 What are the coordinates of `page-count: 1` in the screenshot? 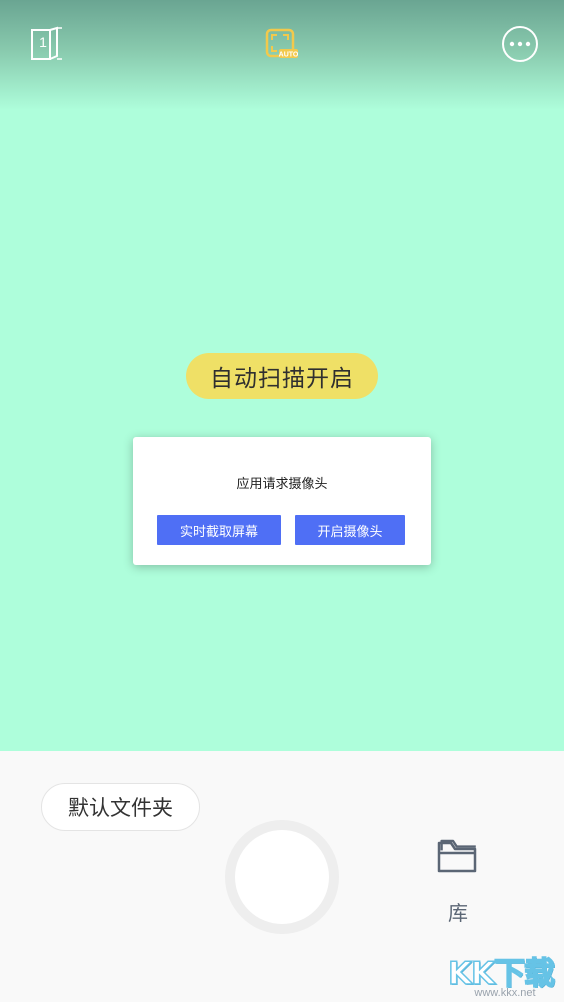 It's located at (43, 42).